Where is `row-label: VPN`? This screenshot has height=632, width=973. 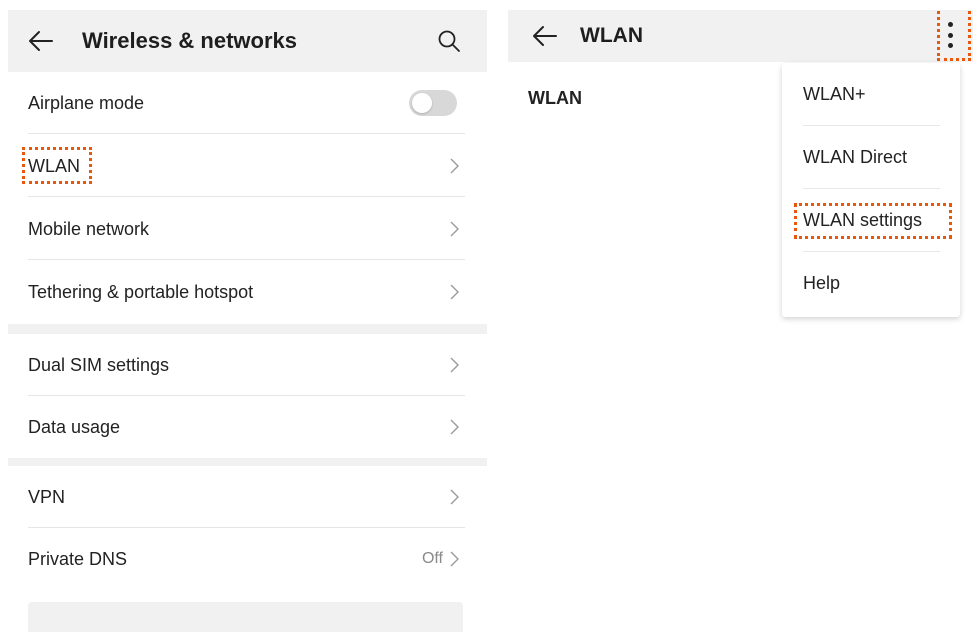
row-label: VPN is located at coordinates (47, 496).